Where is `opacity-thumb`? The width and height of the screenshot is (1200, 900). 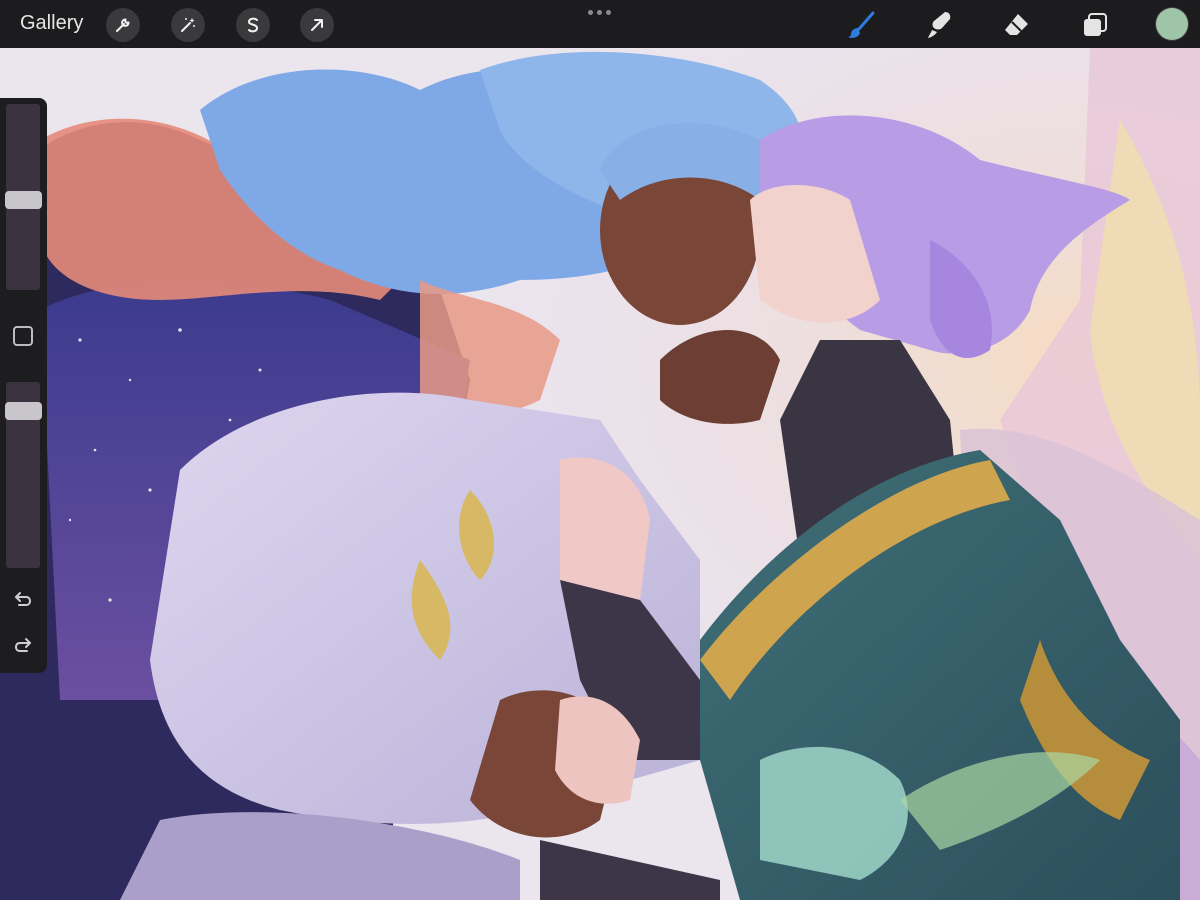 opacity-thumb is located at coordinates (23, 411).